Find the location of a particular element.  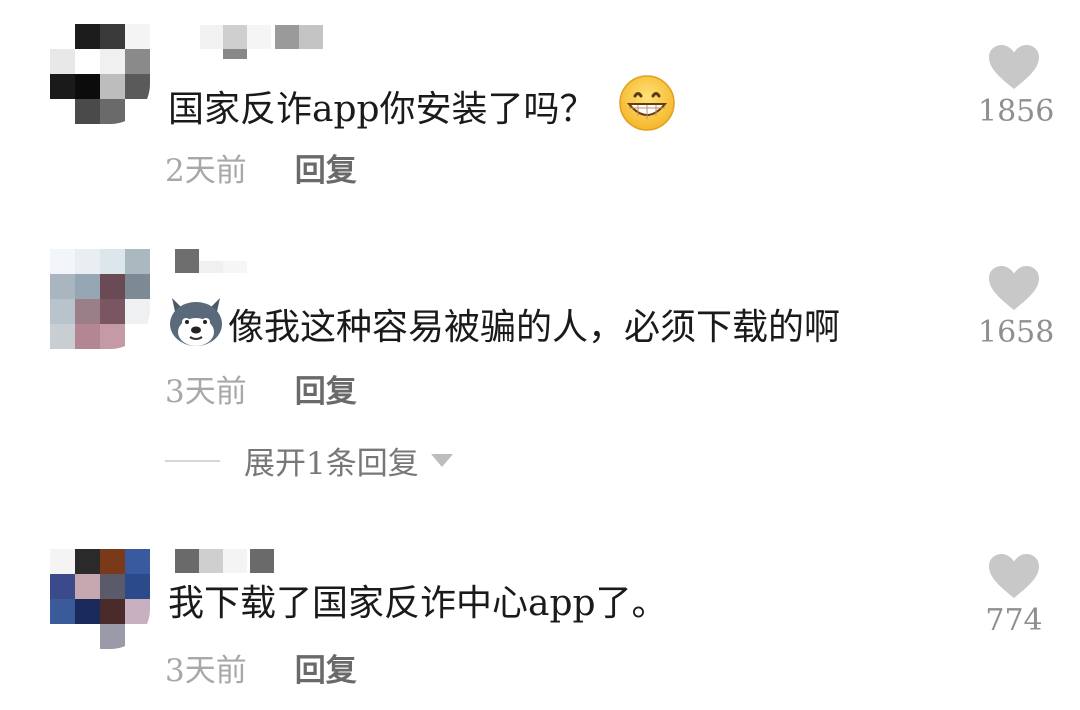

grinning-face-icon is located at coordinates (647, 109).